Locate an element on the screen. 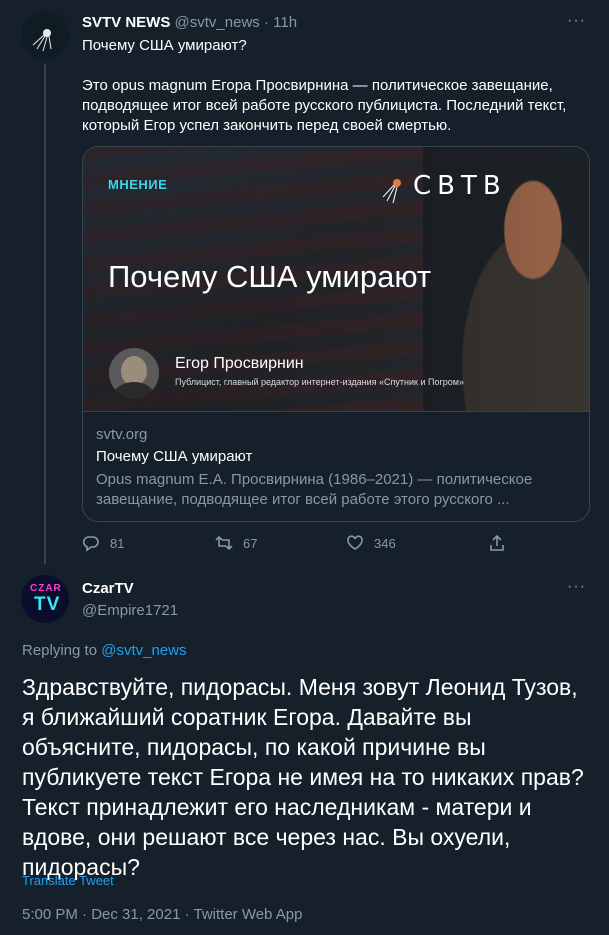 The height and width of the screenshot is (935, 609). card-author-name: Егор Просвирнин is located at coordinates (239, 363).